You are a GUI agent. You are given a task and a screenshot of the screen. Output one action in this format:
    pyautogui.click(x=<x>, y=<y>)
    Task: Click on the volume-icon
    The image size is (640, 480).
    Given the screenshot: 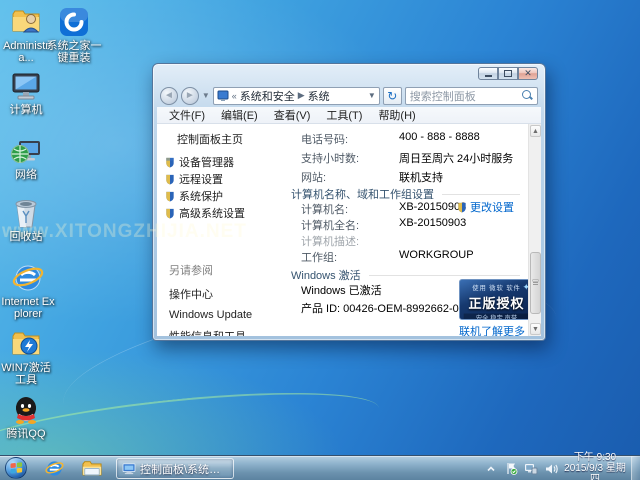 What is the action you would take?
    pyautogui.click(x=551, y=469)
    